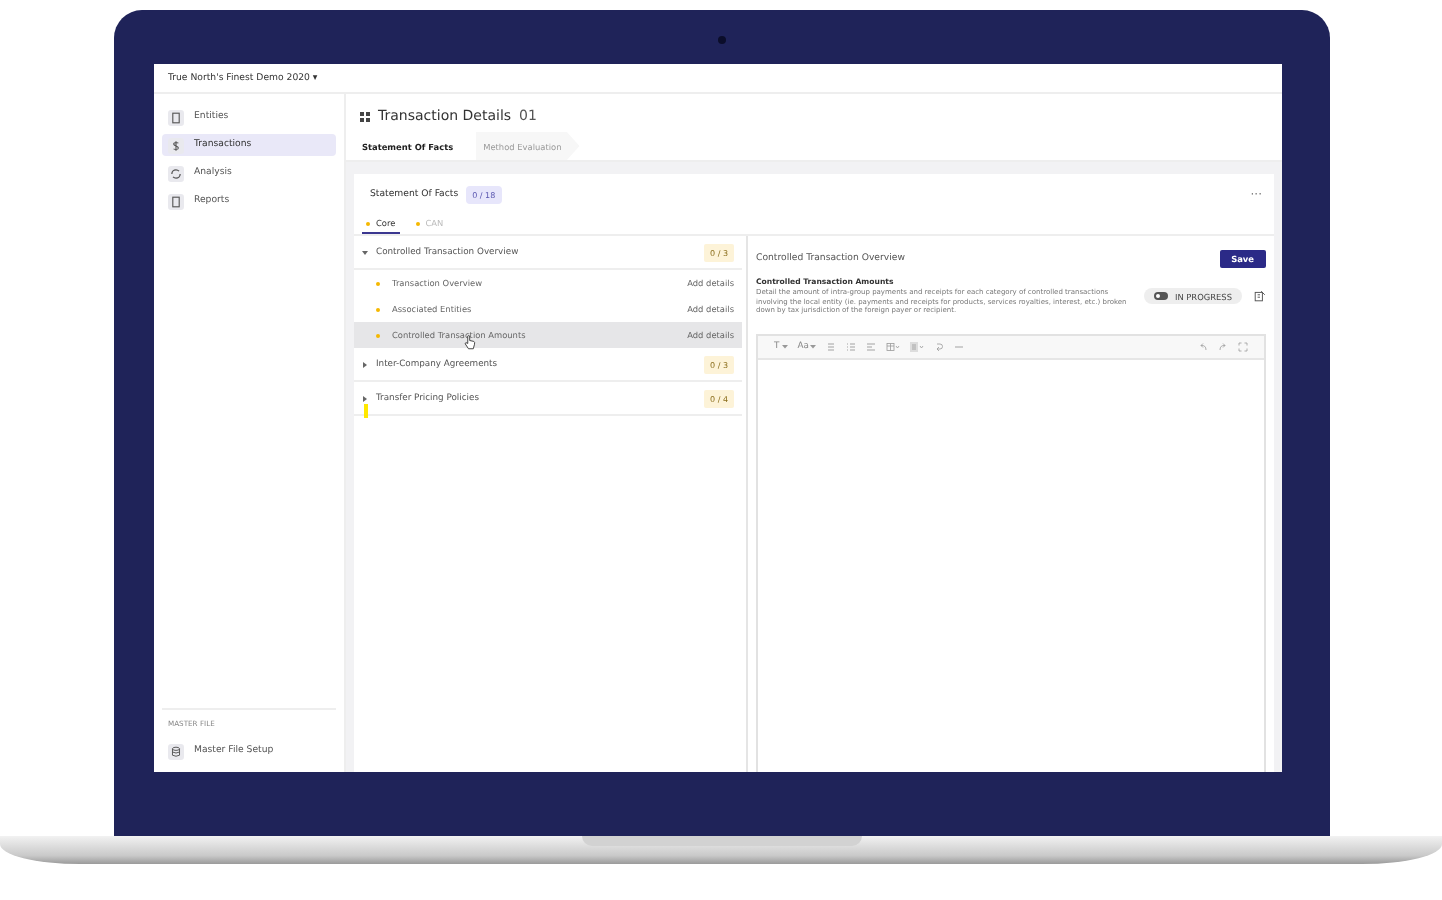 This screenshot has height=900, width=1442. What do you see at coordinates (176, 145) in the screenshot?
I see `dollar-icon` at bounding box center [176, 145].